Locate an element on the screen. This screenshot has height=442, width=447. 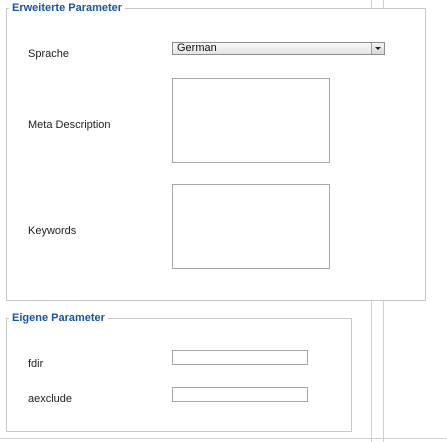
keywords-label: Keywords is located at coordinates (52, 231).